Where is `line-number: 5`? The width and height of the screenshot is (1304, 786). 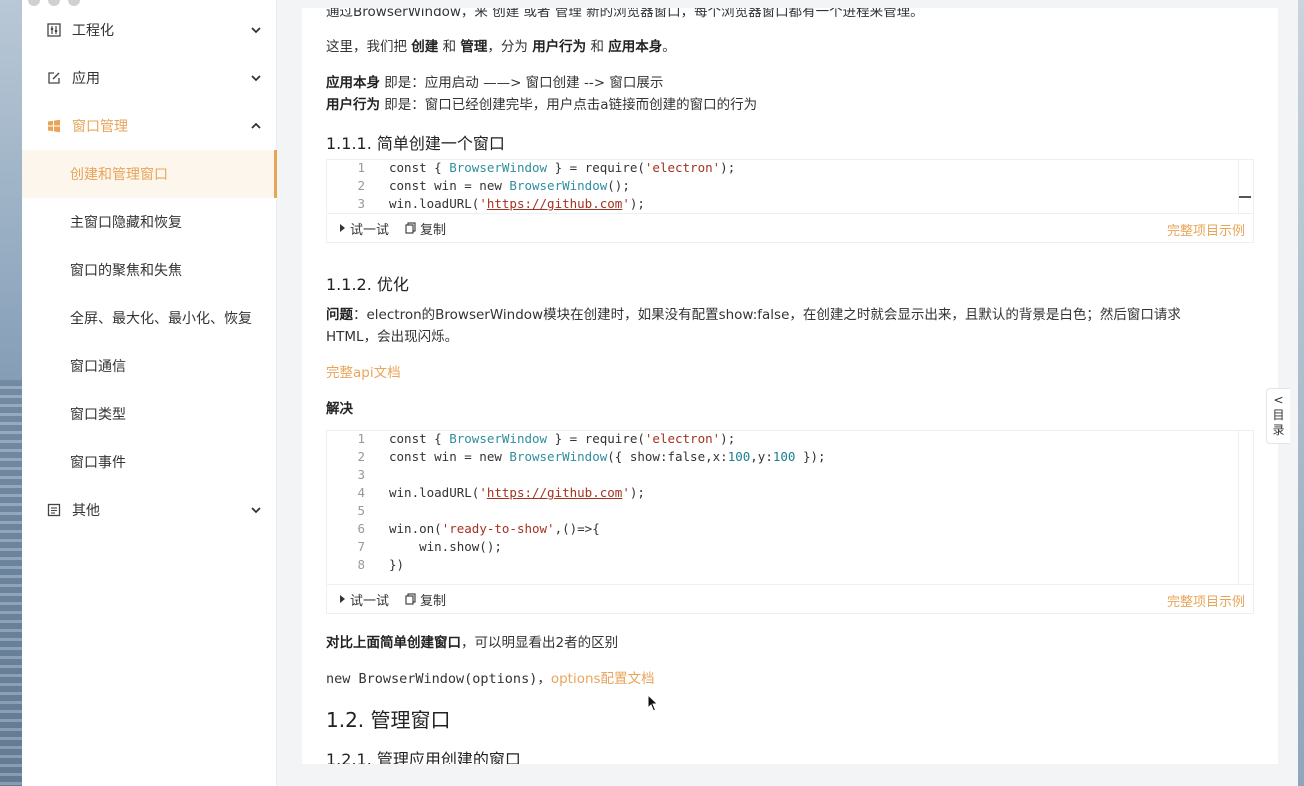 line-number: 5 is located at coordinates (361, 510).